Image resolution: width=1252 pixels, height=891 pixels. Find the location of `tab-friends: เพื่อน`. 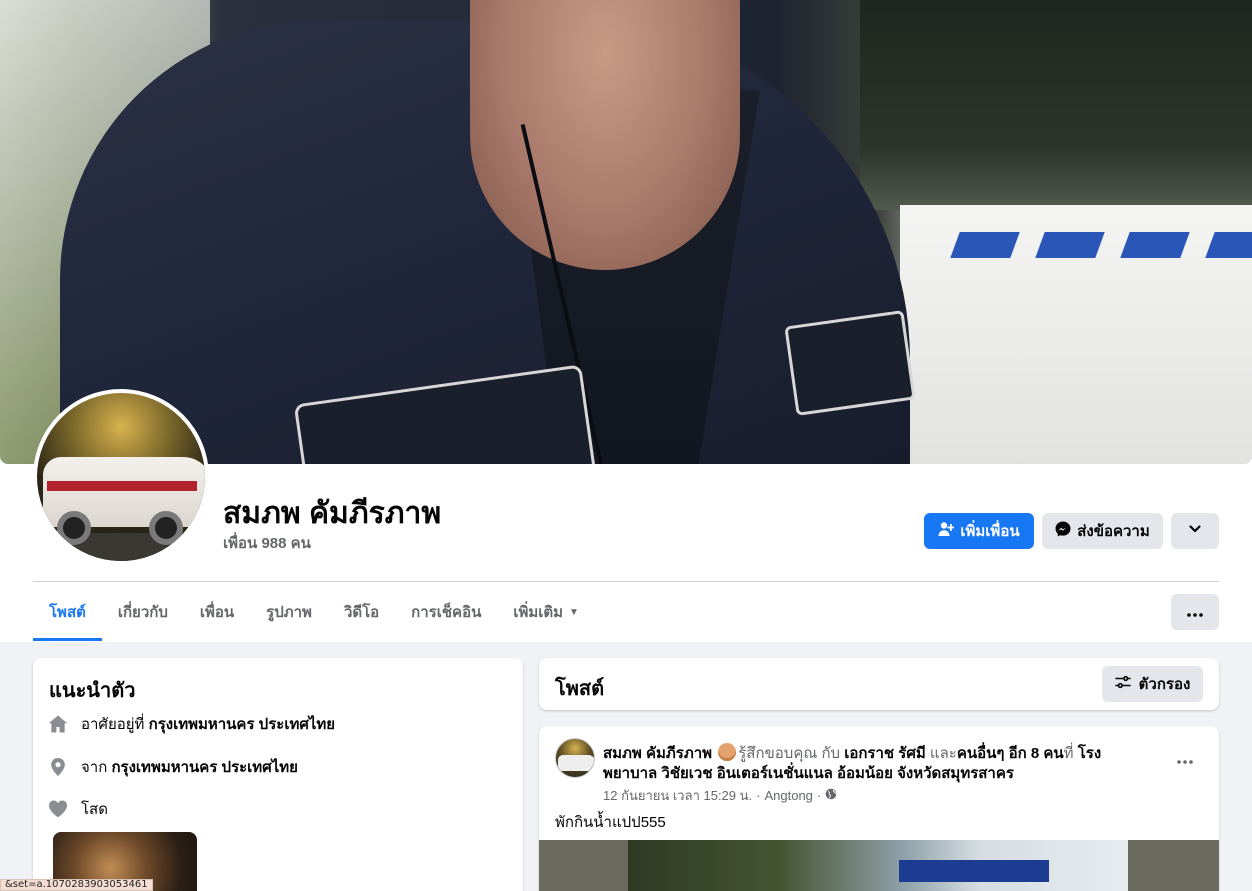

tab-friends: เพื่อน is located at coordinates (217, 612).